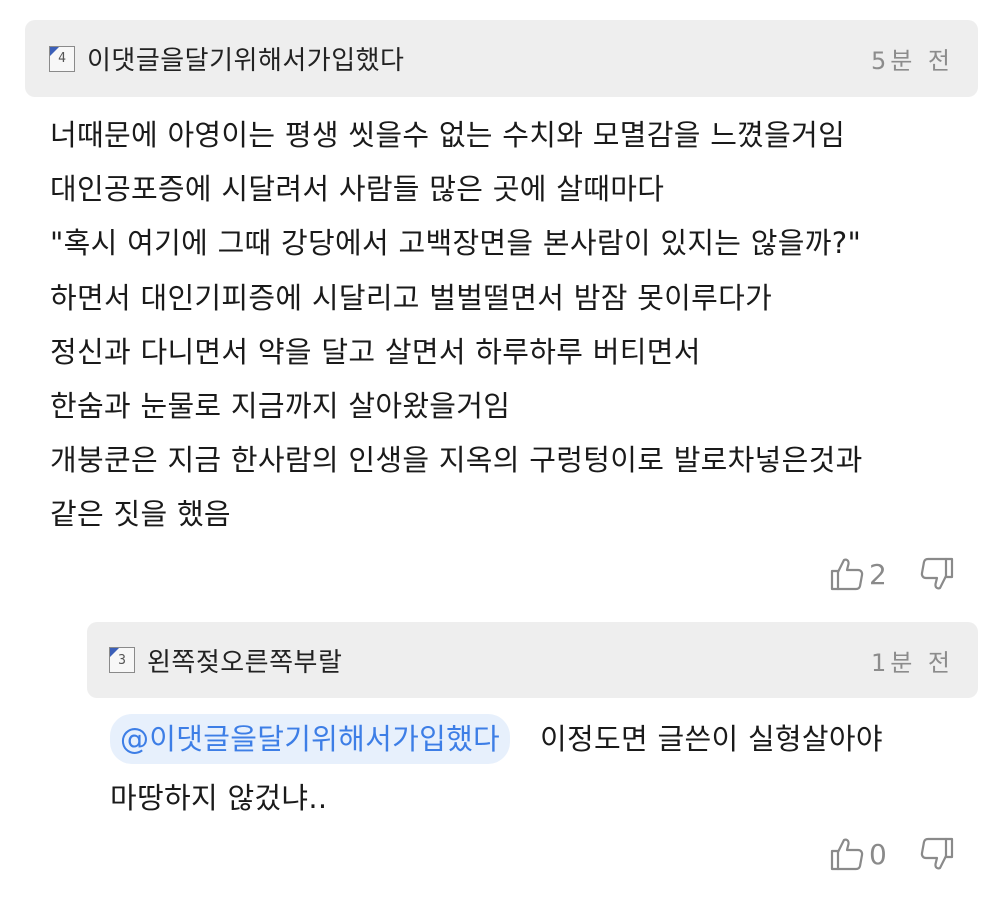 The width and height of the screenshot is (1000, 898). Describe the element at coordinates (892, 574) in the screenshot. I see `vote-controls: 2` at that location.